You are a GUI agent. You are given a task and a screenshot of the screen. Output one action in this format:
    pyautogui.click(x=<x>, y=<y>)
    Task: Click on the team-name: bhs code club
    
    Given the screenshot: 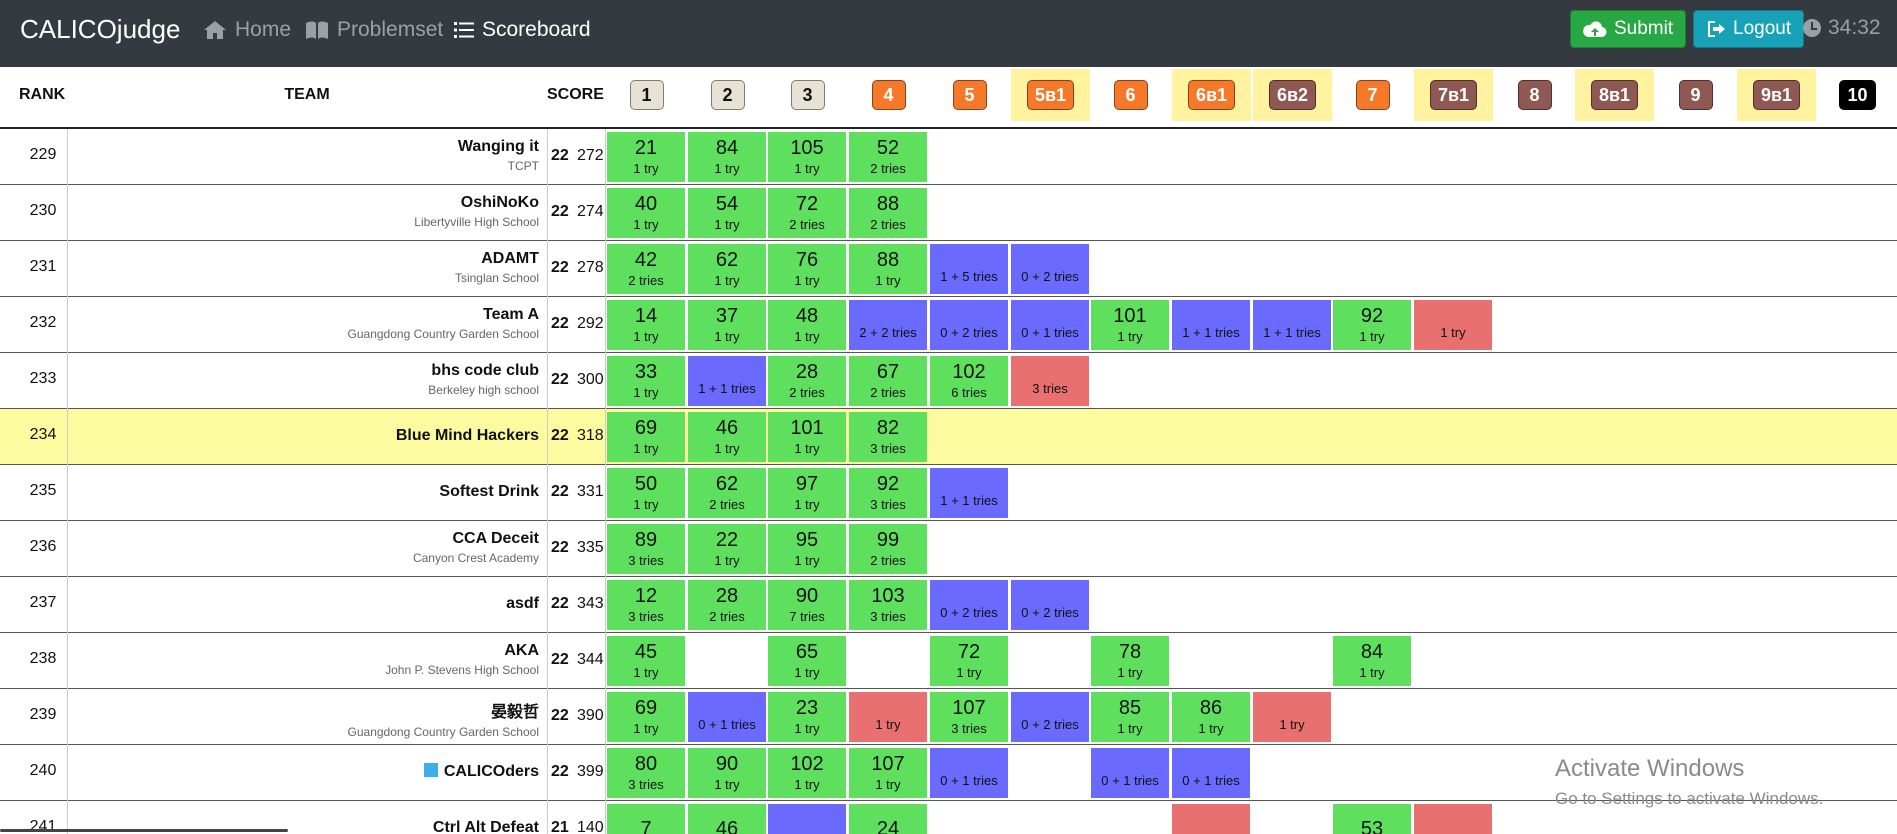 What is the action you would take?
    pyautogui.click(x=303, y=371)
    